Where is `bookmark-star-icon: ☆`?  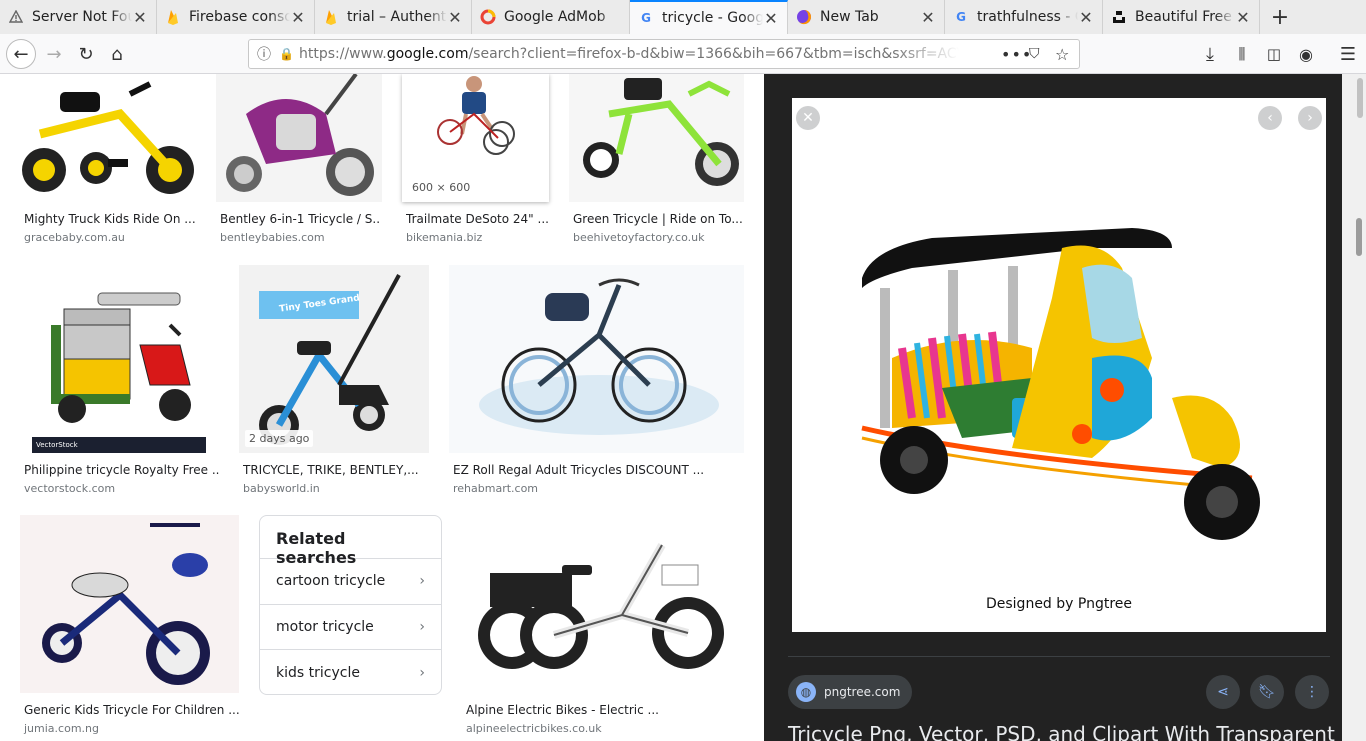 bookmark-star-icon: ☆ is located at coordinates (1062, 54).